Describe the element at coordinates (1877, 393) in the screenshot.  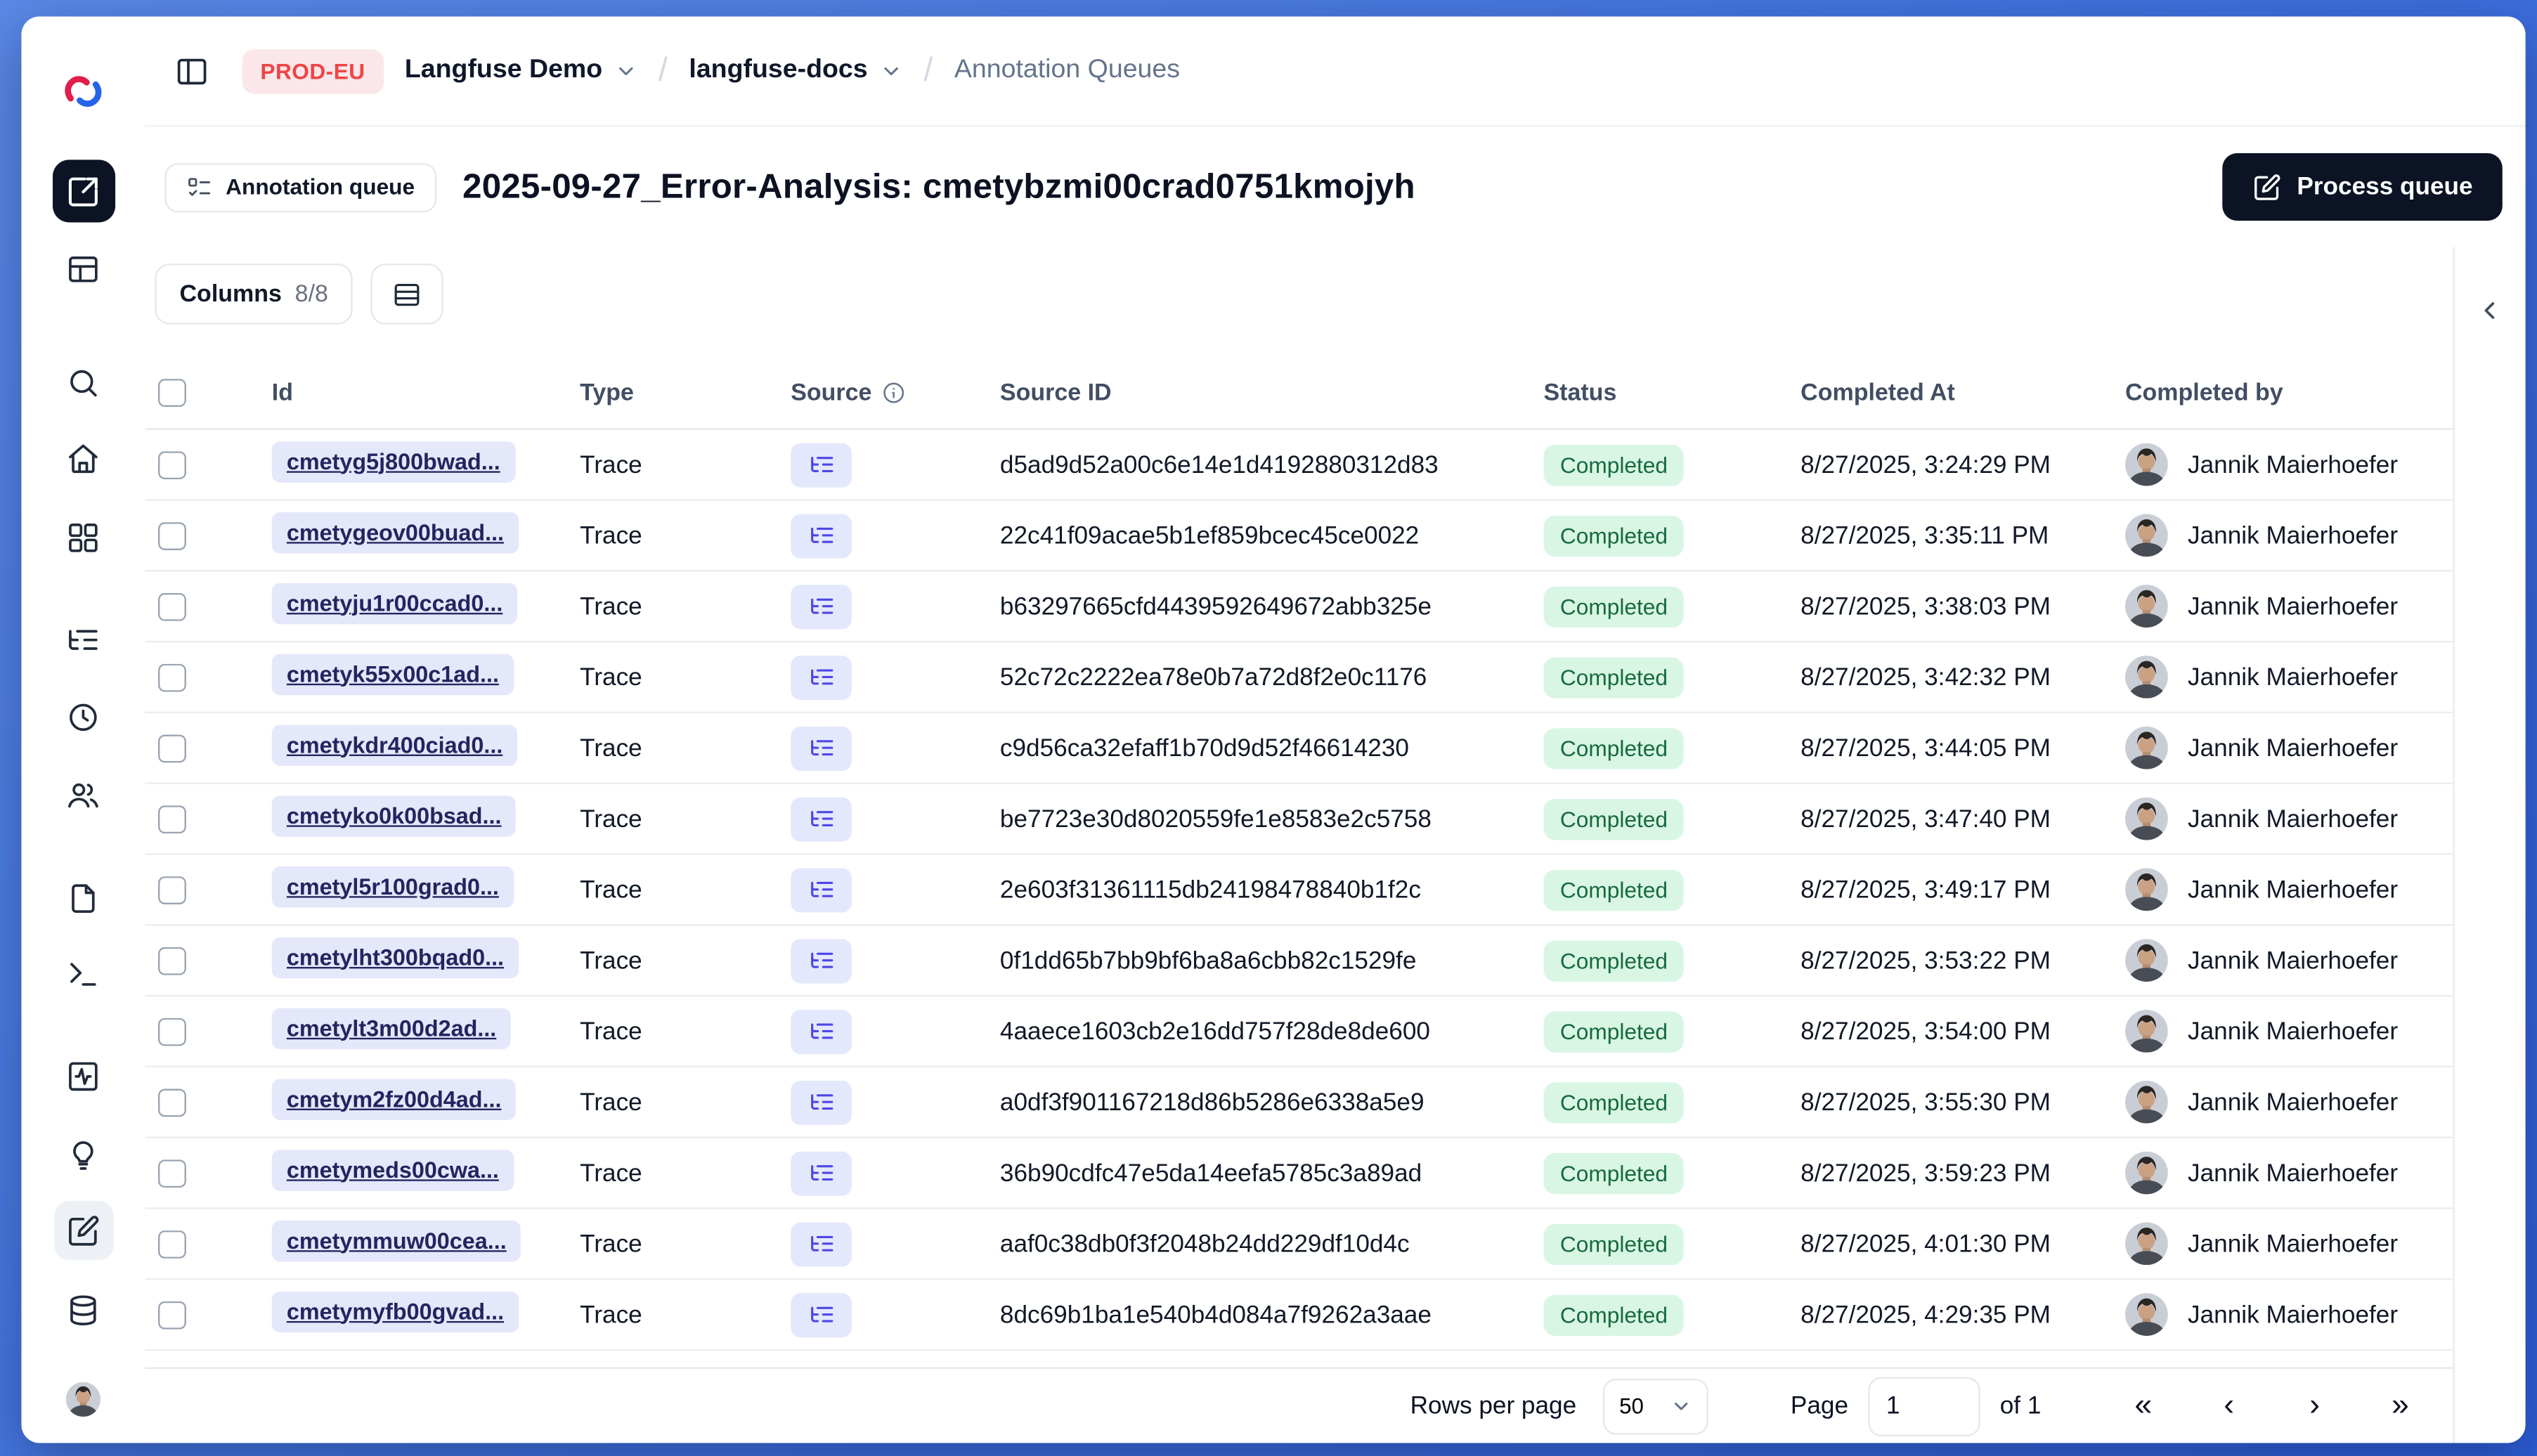
I see `header-completed-at: Completed At` at that location.